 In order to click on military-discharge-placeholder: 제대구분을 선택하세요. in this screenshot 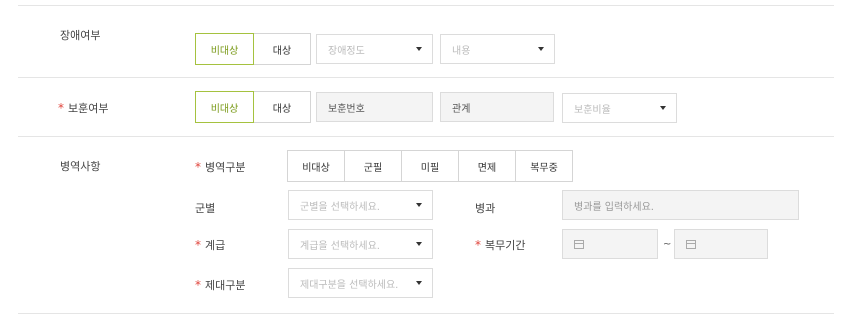, I will do `click(349, 285)`.